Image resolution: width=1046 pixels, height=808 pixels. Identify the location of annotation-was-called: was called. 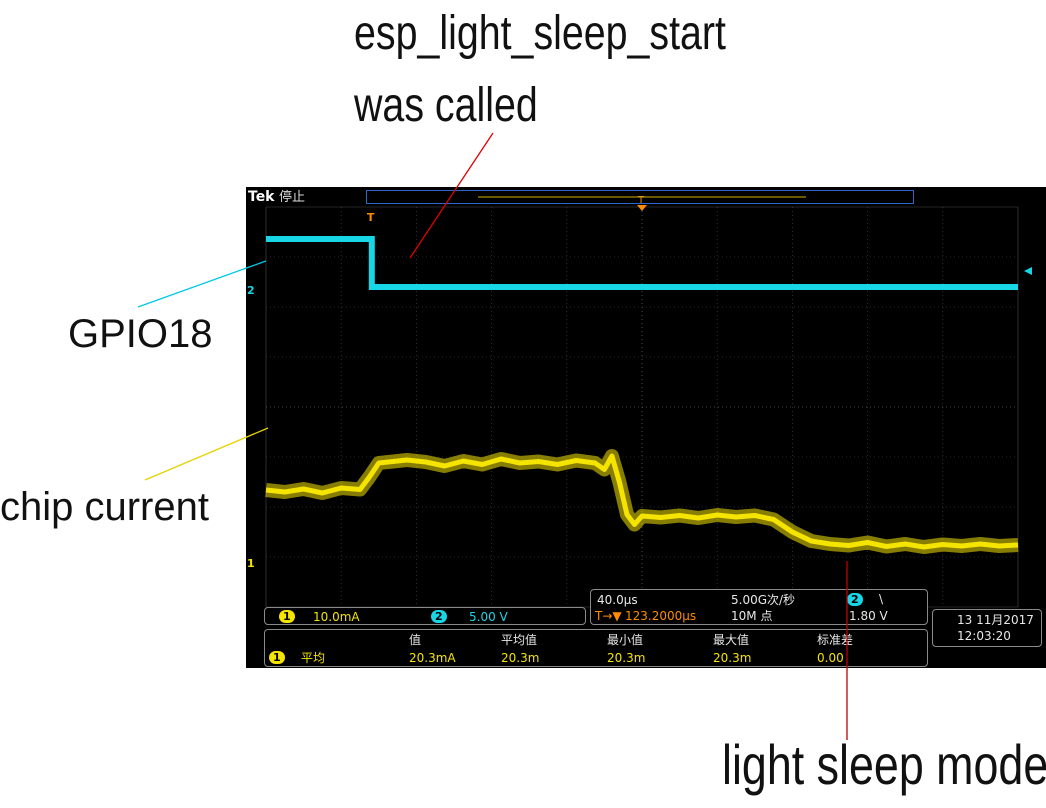
(446, 105).